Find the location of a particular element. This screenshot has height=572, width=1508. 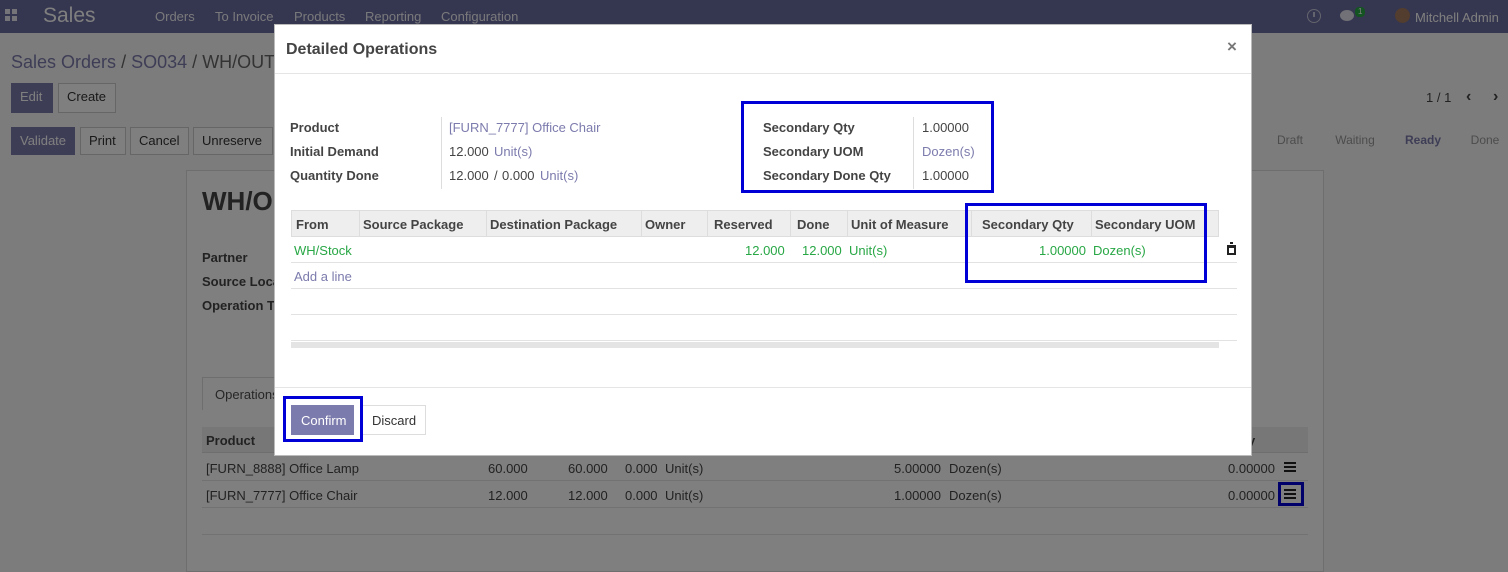

col-destination-package: Destination Package is located at coordinates (553, 224).